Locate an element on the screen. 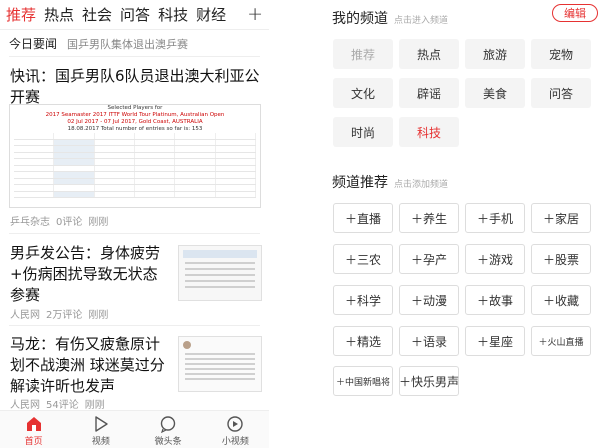  my-channels-subtitle: 点击进入频道 is located at coordinates (421, 21).